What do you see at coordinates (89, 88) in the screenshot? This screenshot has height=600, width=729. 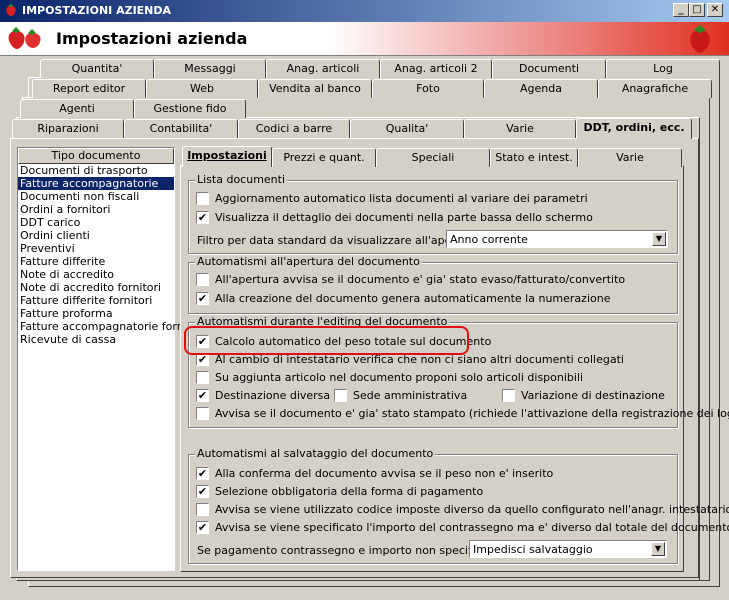 I see `tab-report-editor: Report editor` at bounding box center [89, 88].